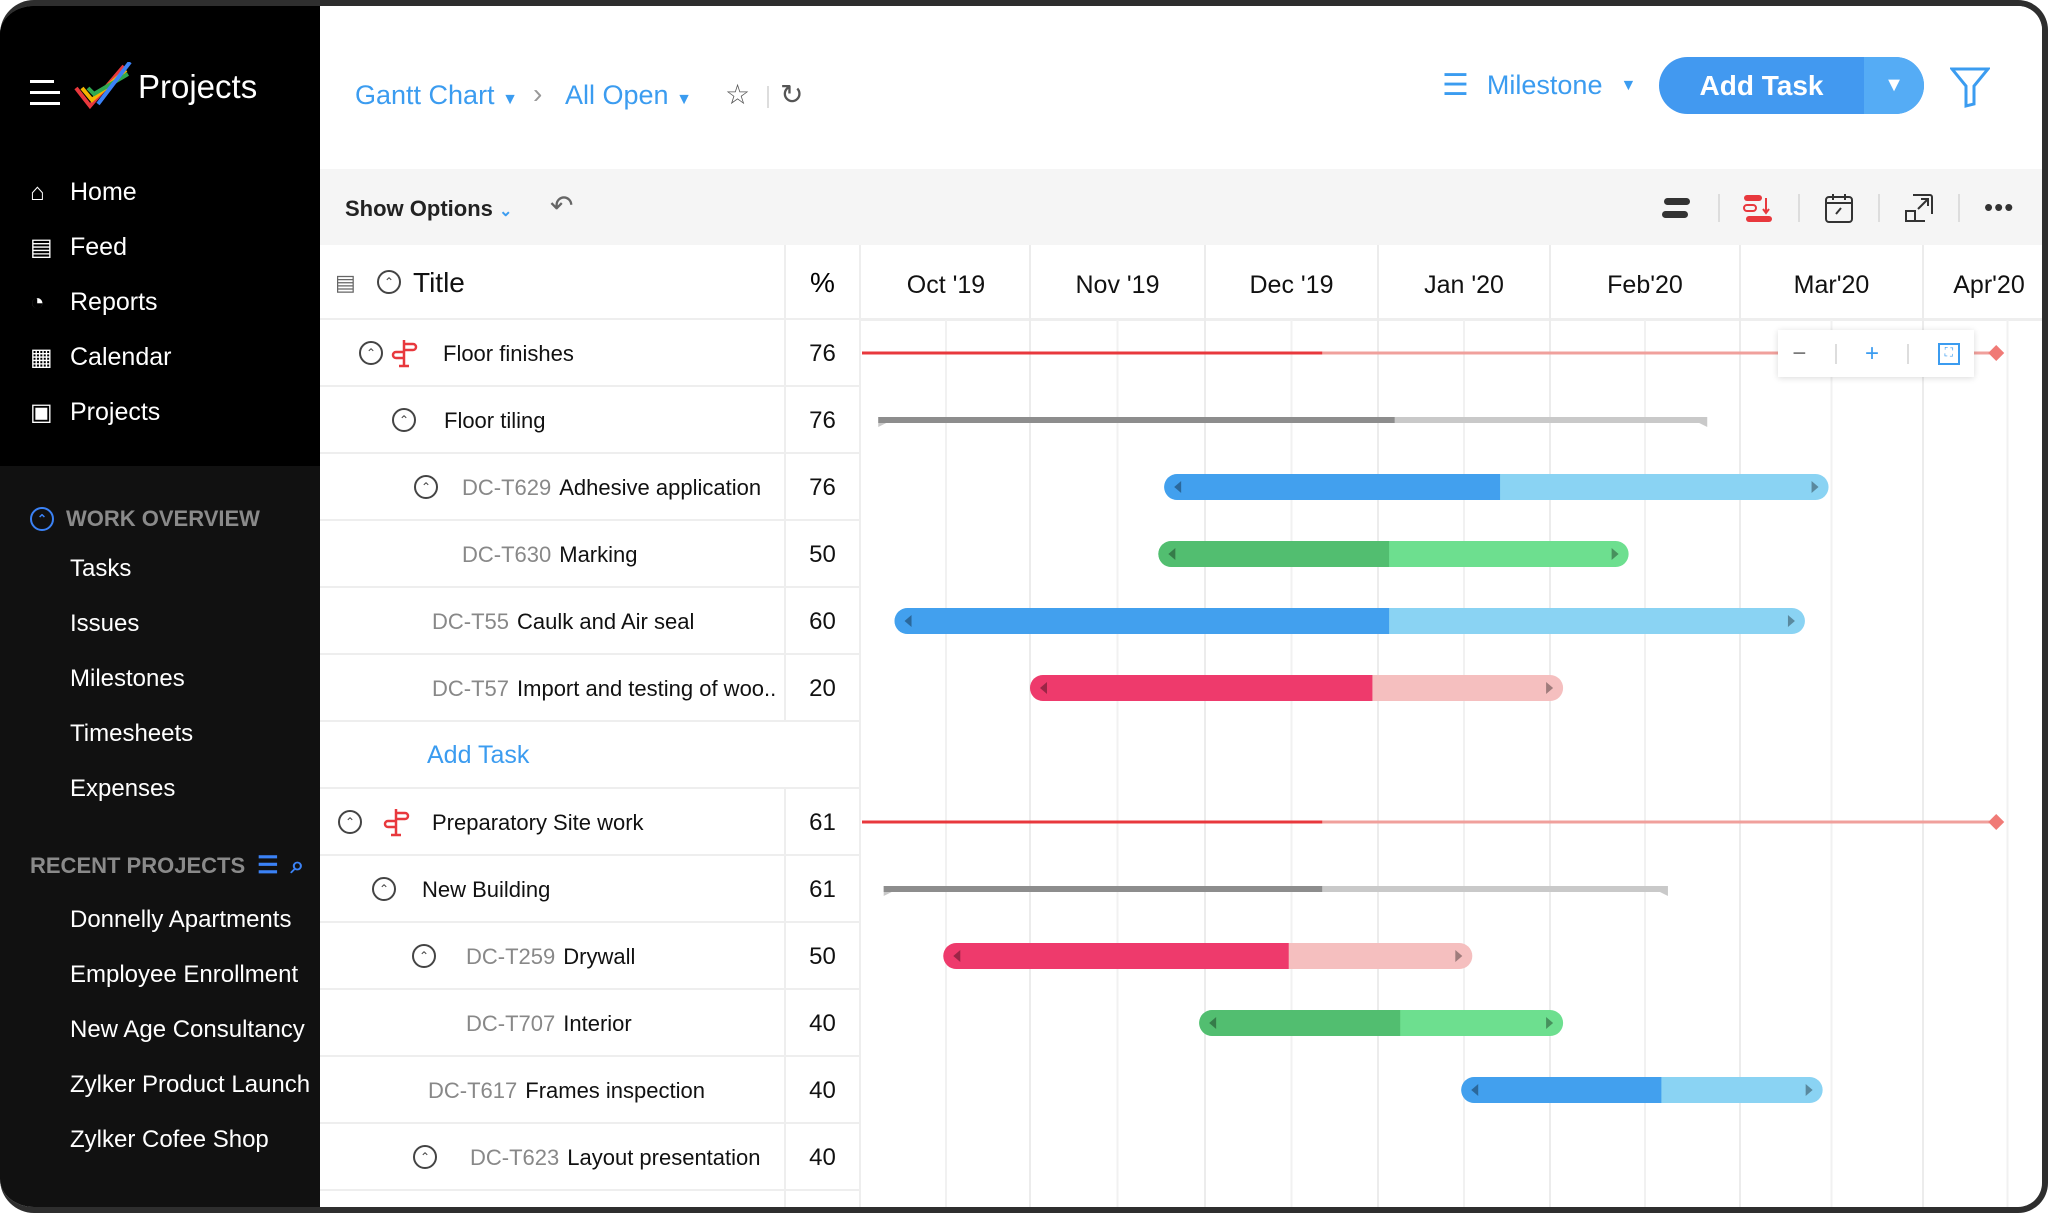  I want to click on month-label: Oct '19, so click(946, 285).